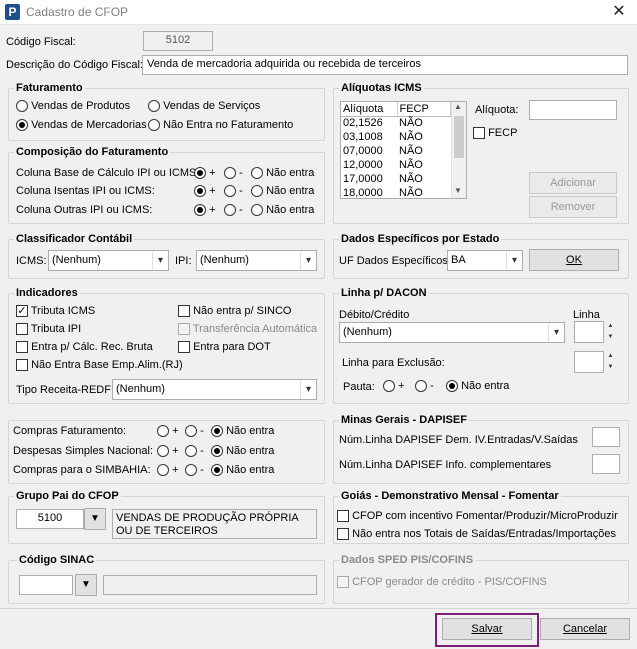 This screenshot has height=649, width=637. I want to click on aliquota-input, so click(573, 110).